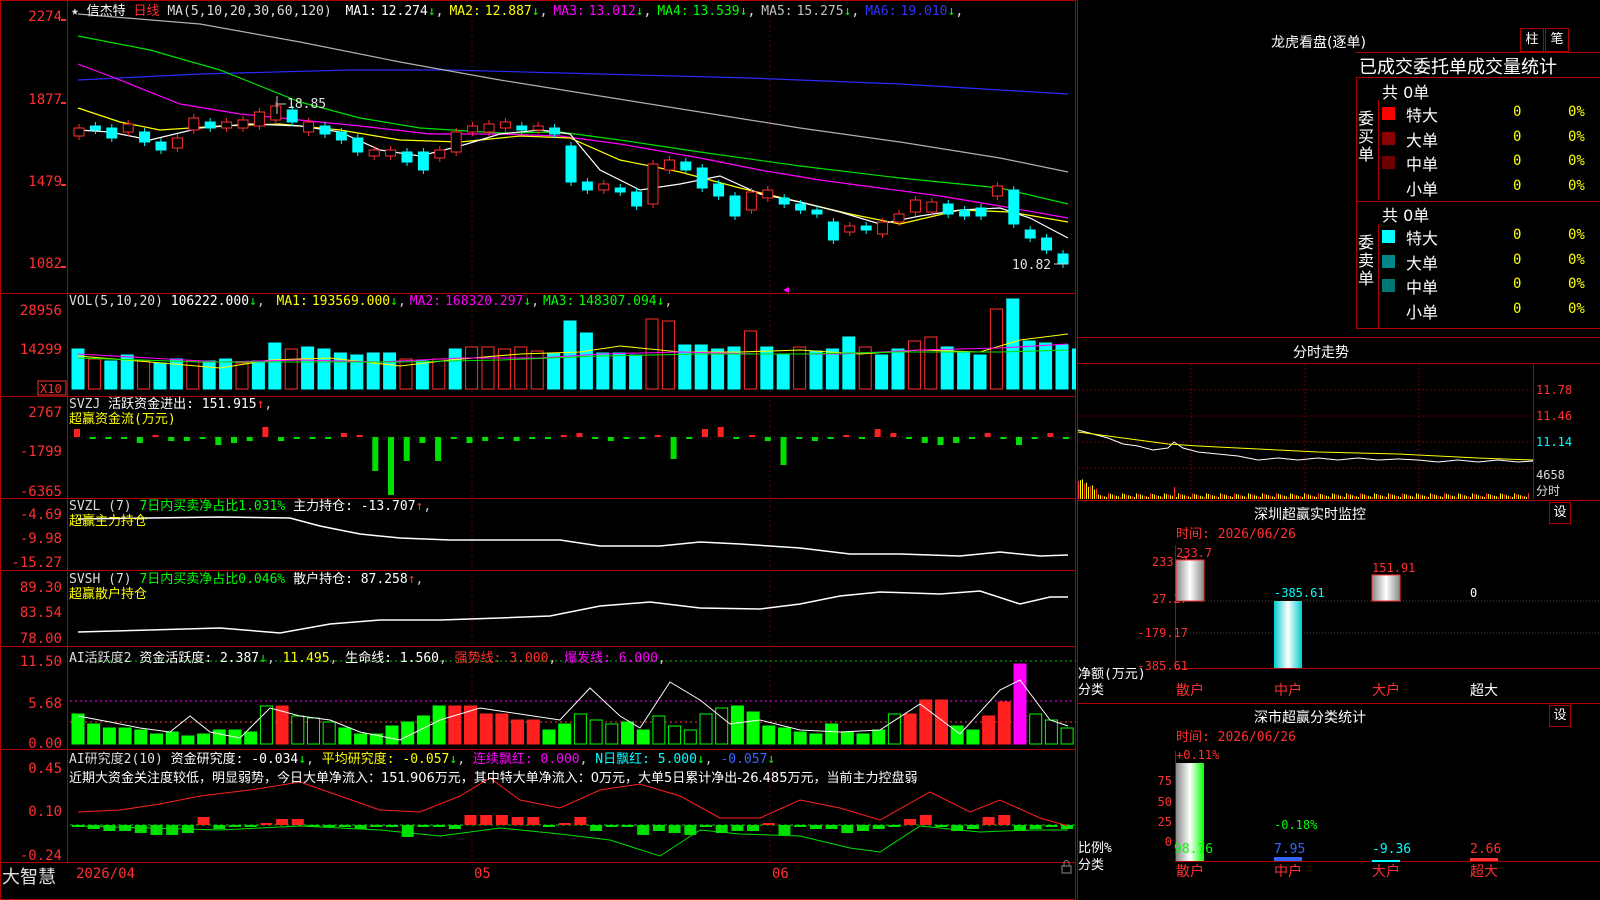  I want to click on svg-text: 中户, so click(1288, 871).